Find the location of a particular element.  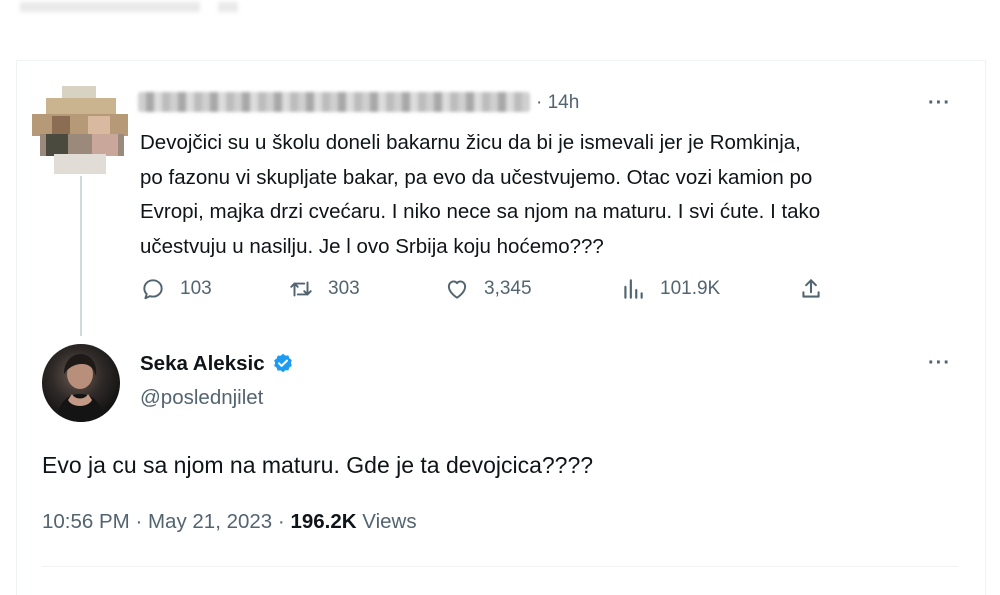

views-button: 101.9K is located at coordinates (670, 289).